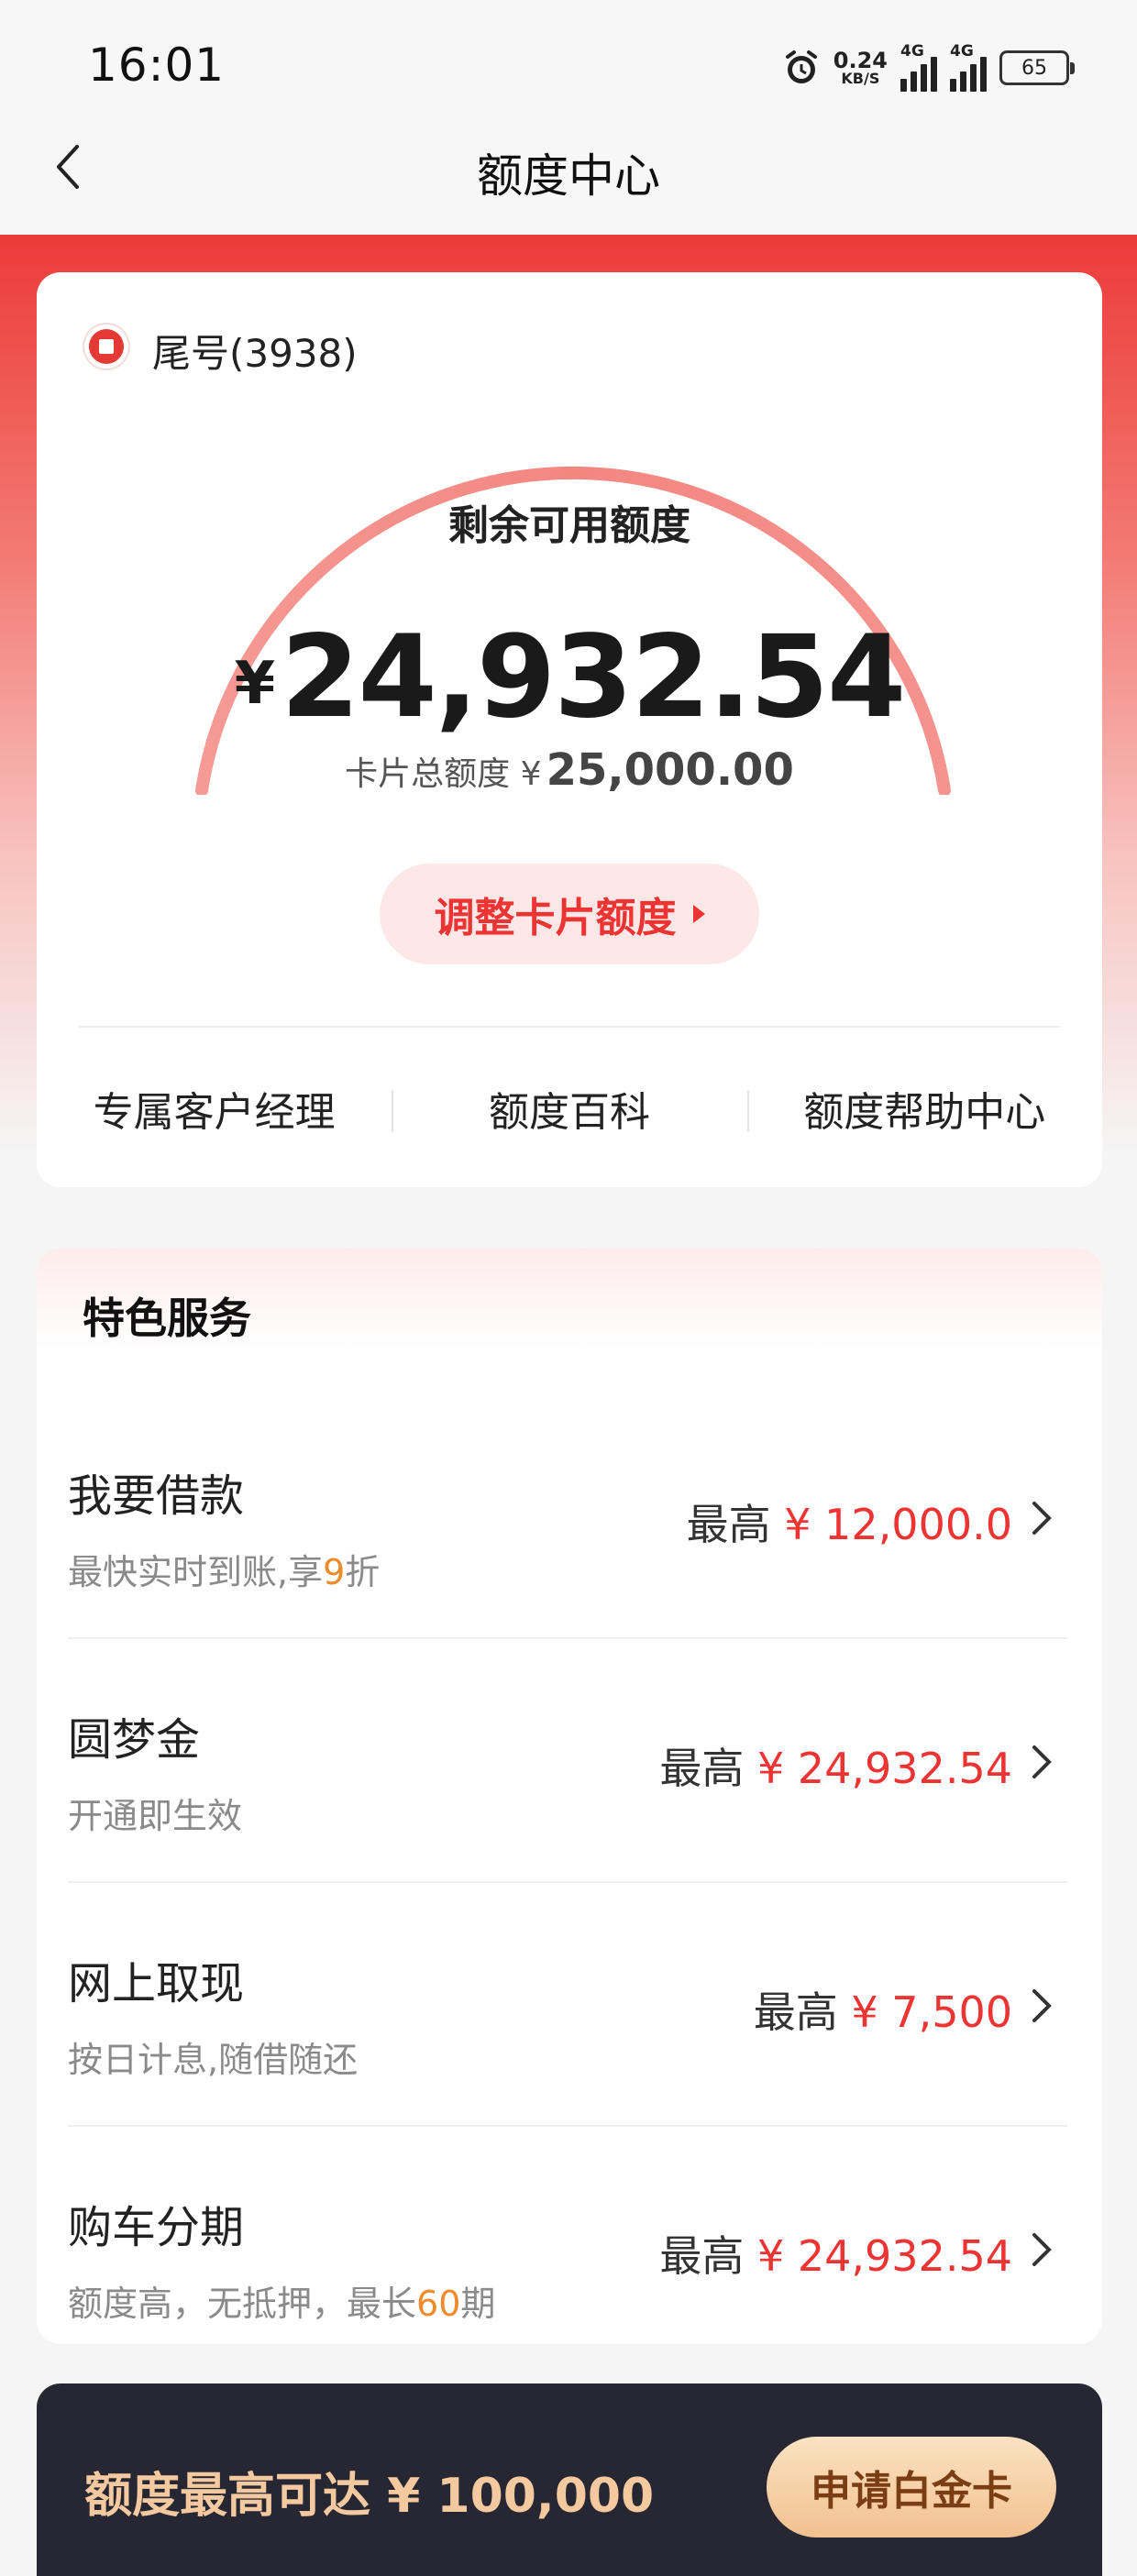 The width and height of the screenshot is (1137, 2576). What do you see at coordinates (593, 677) in the screenshot?
I see `available-amount: 24,932.54` at bounding box center [593, 677].